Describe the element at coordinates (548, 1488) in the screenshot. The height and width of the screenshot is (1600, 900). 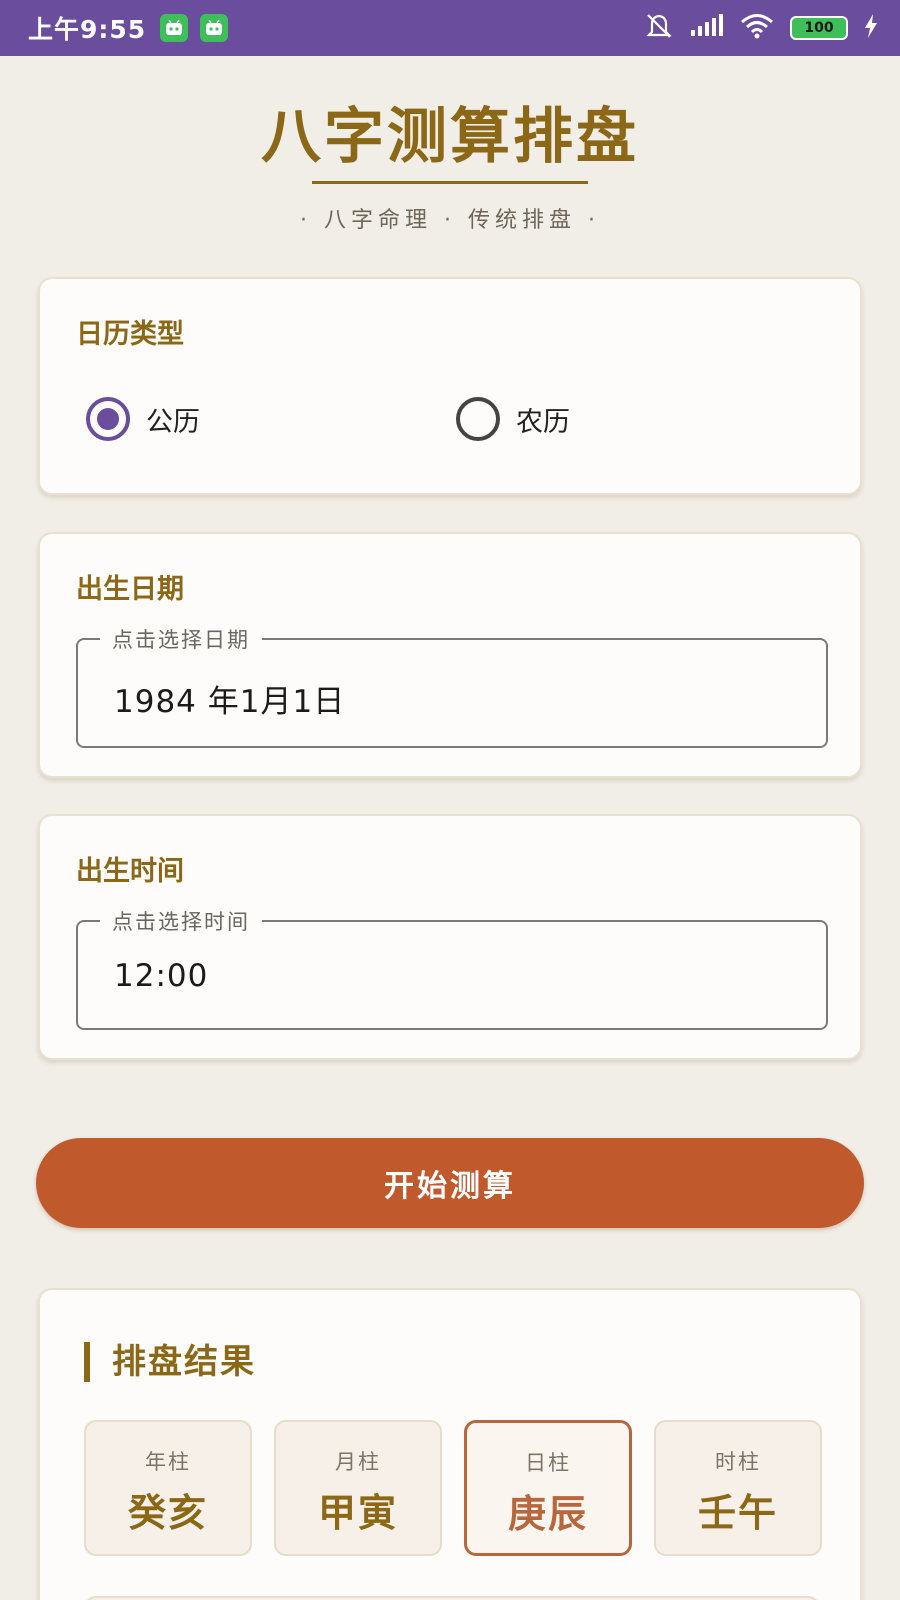
I see `pillar-day: 日柱 庚辰` at that location.